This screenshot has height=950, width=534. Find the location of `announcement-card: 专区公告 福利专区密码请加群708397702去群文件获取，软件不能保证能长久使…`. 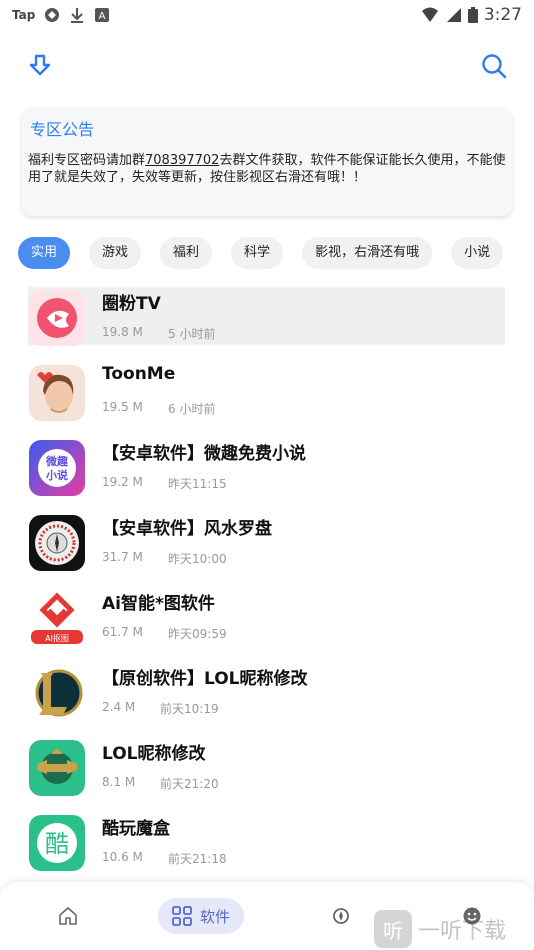

announcement-card: 专区公告 福利专区密码请加群708397702去群文件获取，软件不能保证能长久使… is located at coordinates (267, 162).